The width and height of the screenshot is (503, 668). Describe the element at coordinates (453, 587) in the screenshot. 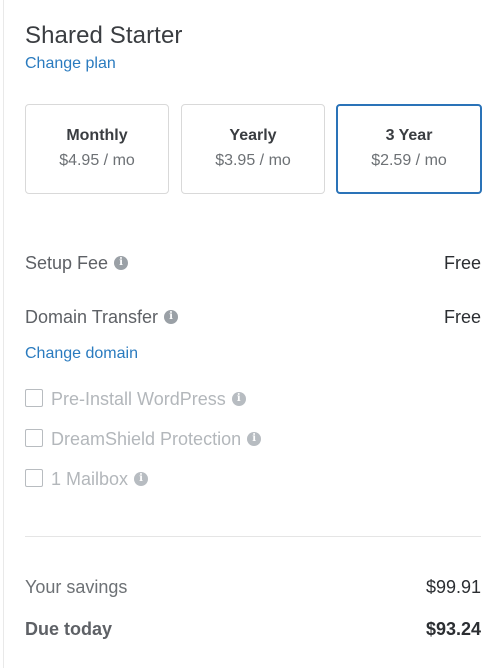

I see `savings-value: $99.91` at that location.